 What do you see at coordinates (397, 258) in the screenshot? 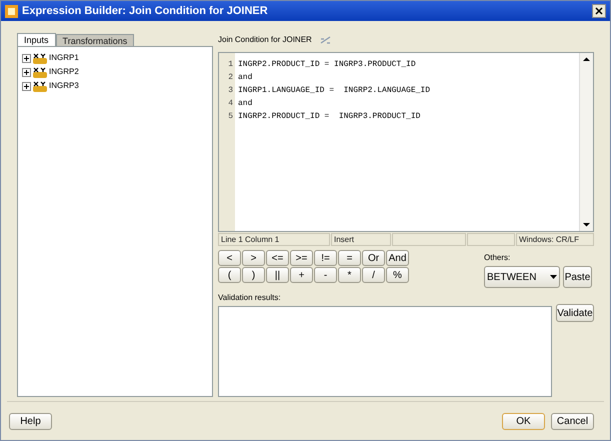
I see `operator-button: And` at bounding box center [397, 258].